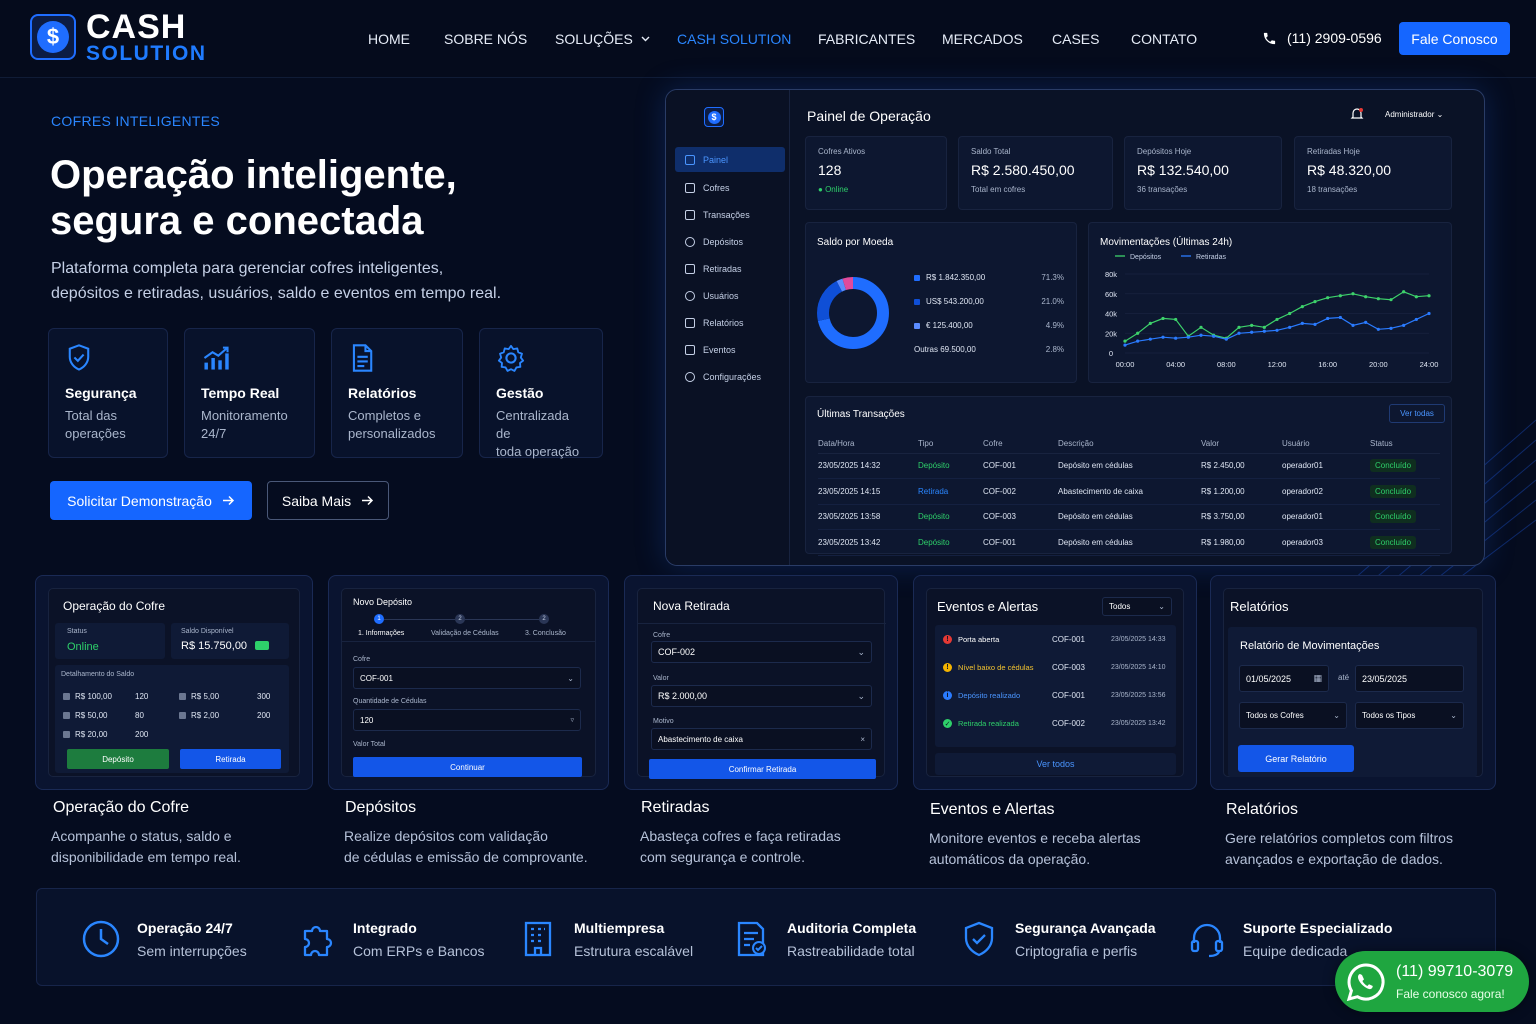 Image resolution: width=1536 pixels, height=1024 pixels. Describe the element at coordinates (151, 500) in the screenshot. I see `solicitar-demonstracao-button: Solicitar Demonstração` at that location.